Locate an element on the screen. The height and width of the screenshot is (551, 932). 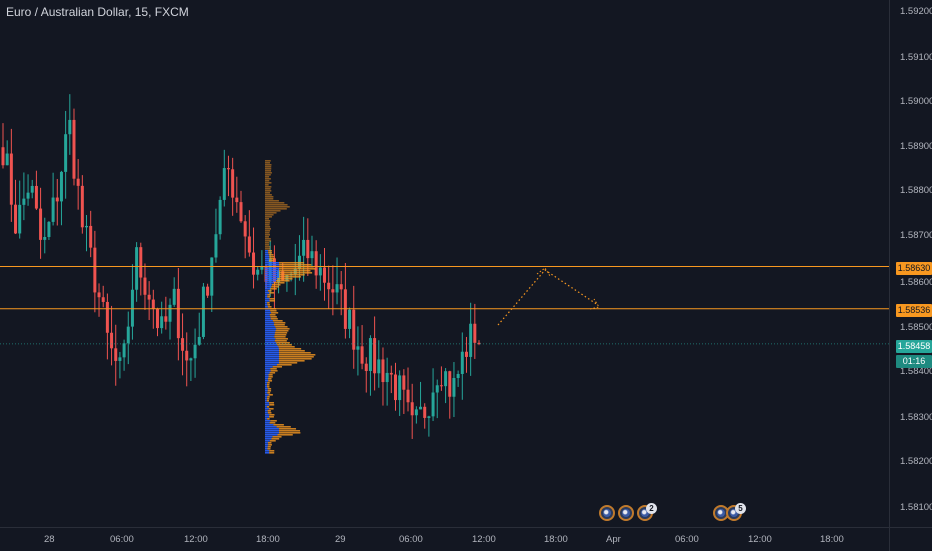
time-tick: 28 is located at coordinates (49, 539).